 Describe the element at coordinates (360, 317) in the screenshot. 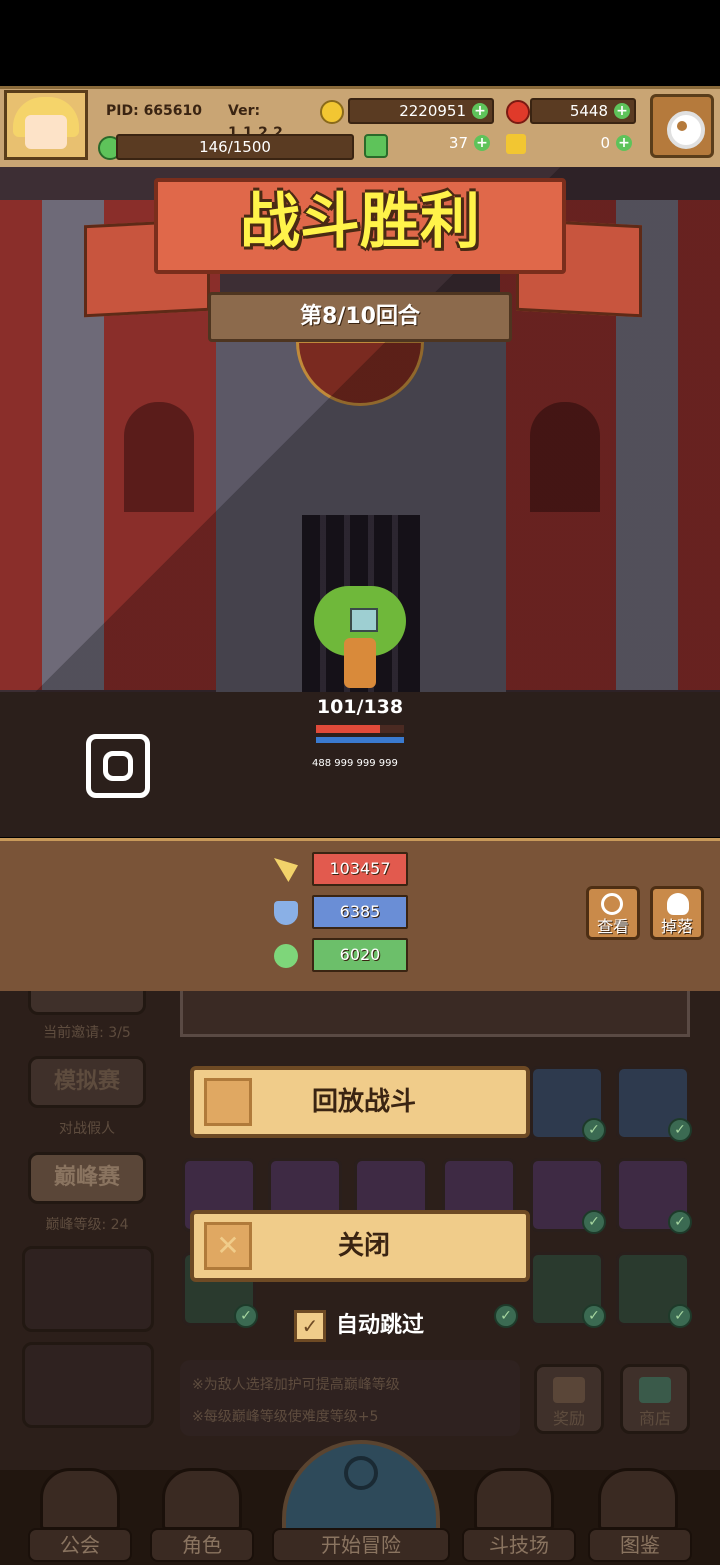

I see `round-indicator: 第8/10回合` at that location.